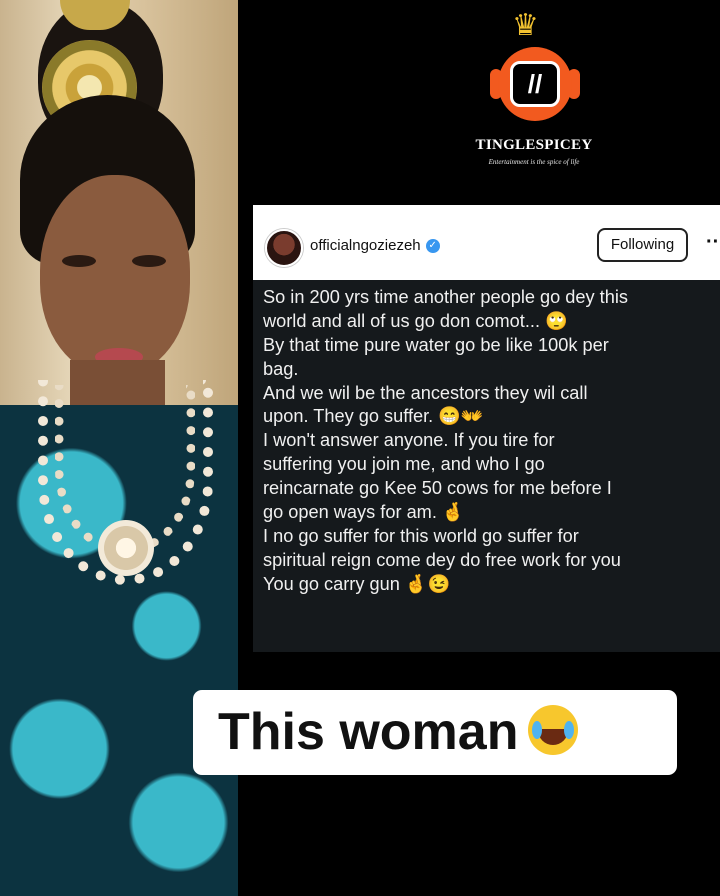  Describe the element at coordinates (126, 548) in the screenshot. I see `necklace-pendant` at that location.